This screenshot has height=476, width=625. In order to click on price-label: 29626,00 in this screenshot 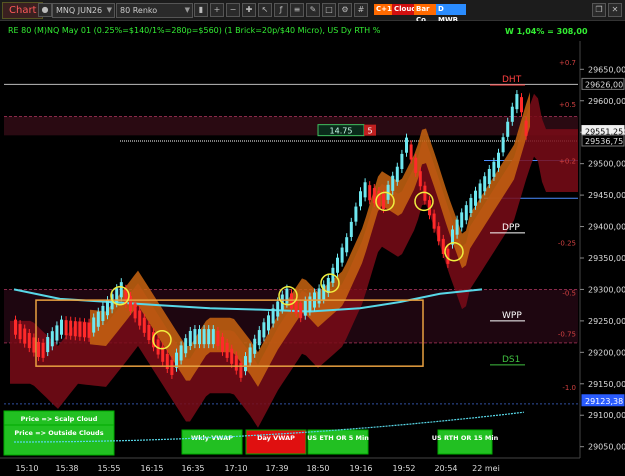, I will do `click(604, 84)`.